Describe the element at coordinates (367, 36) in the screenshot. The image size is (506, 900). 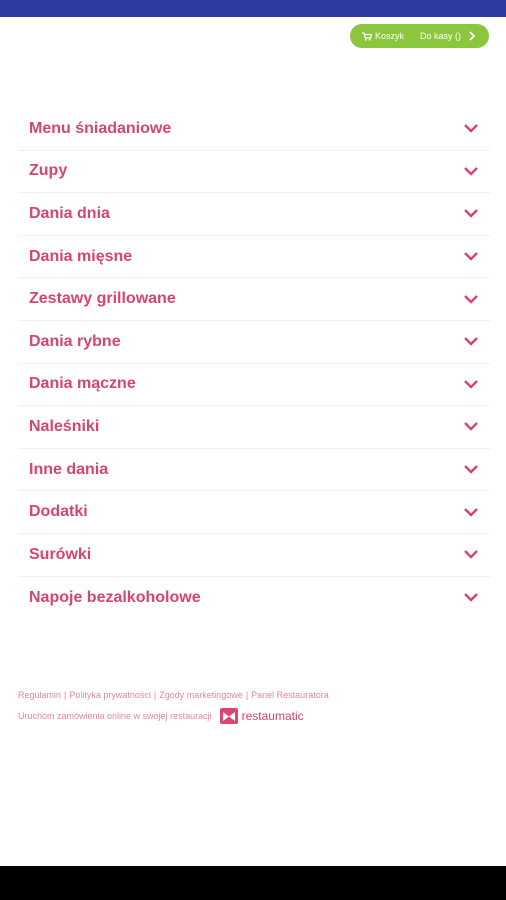
I see `cart-icon` at that location.